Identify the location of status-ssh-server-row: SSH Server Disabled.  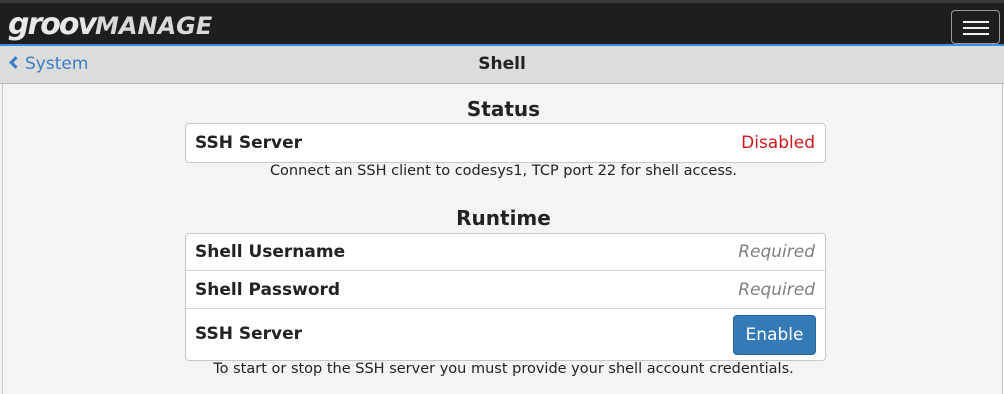
(505, 143).